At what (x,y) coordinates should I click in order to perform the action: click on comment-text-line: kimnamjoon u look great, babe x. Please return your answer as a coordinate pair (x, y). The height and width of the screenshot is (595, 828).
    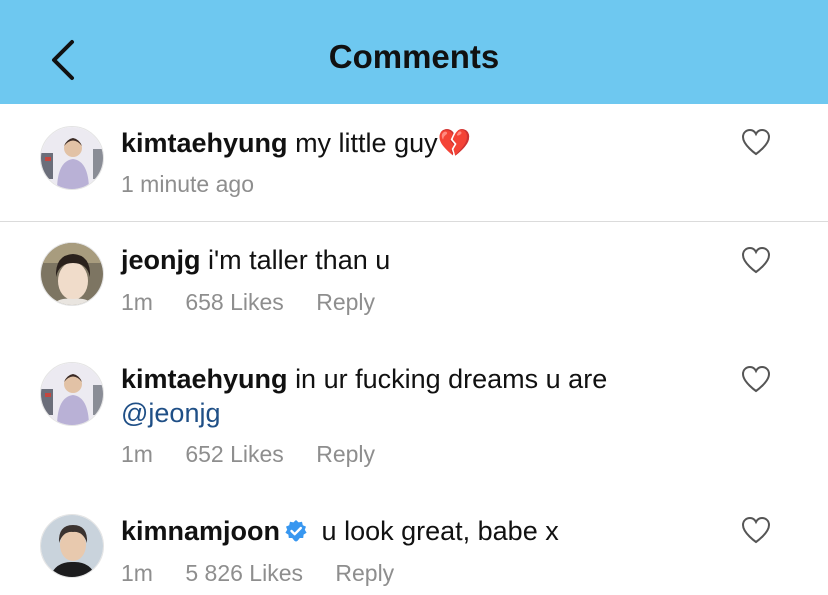
    Looking at the image, I should click on (340, 531).